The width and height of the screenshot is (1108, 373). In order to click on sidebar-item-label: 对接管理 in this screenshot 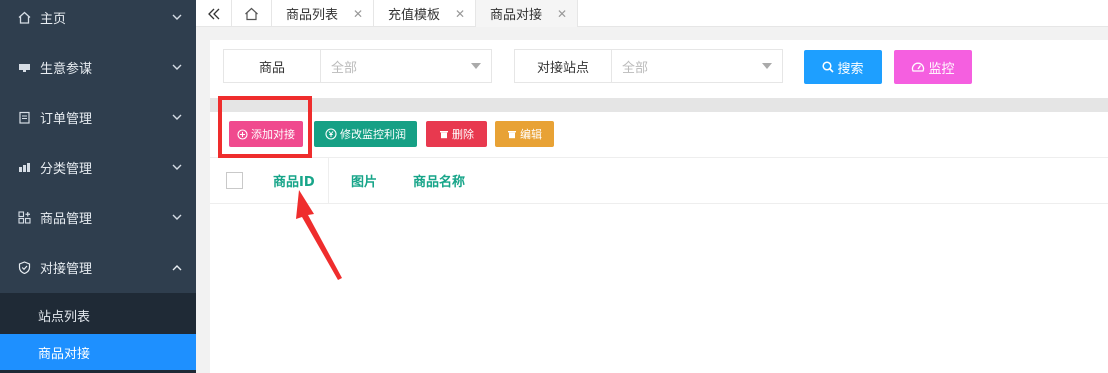, I will do `click(66, 269)`.